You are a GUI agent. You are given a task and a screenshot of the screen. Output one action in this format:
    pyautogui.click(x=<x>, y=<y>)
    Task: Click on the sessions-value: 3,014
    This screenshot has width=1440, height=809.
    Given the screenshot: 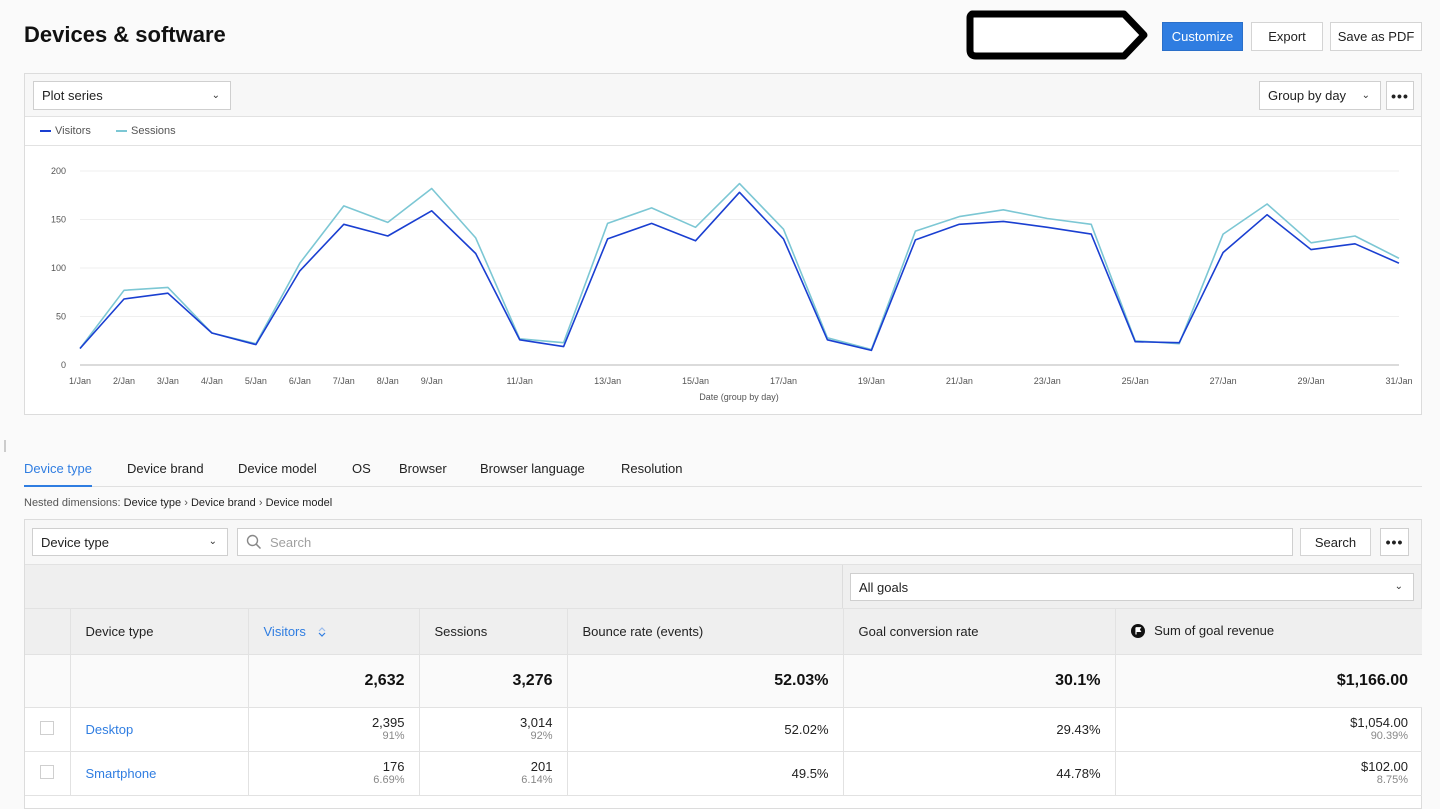 What is the action you would take?
    pyautogui.click(x=487, y=723)
    